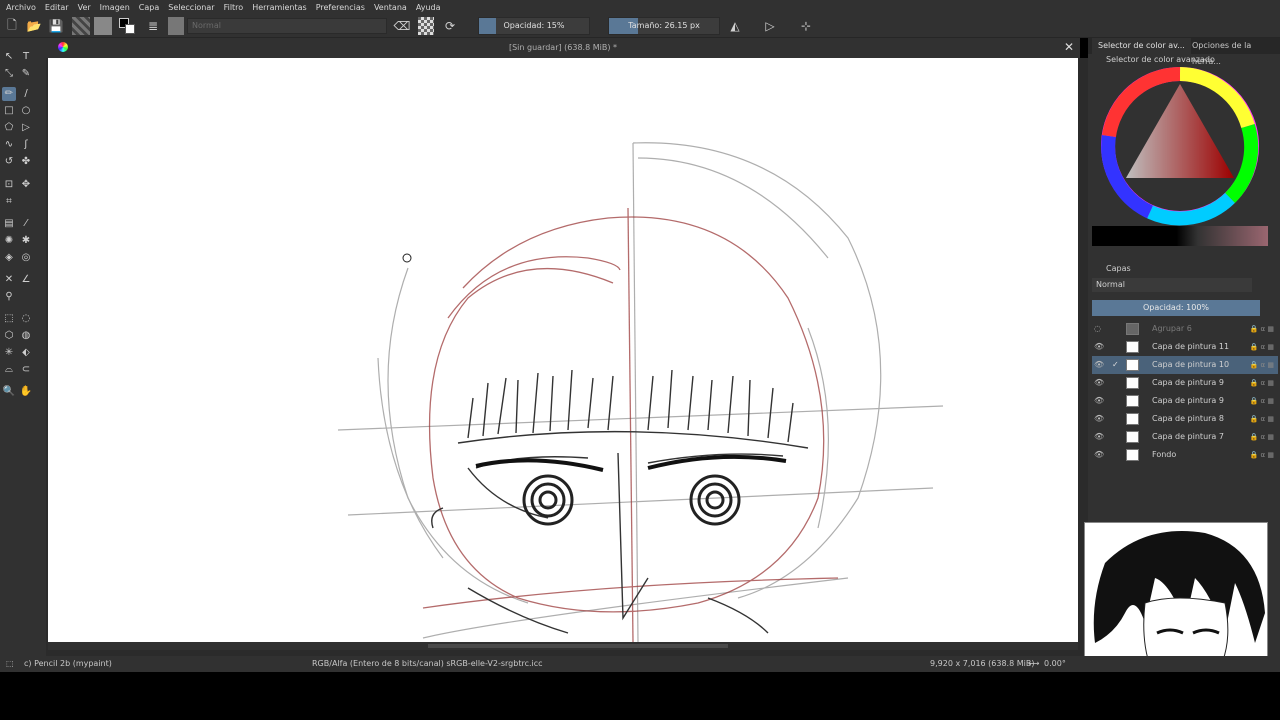 The width and height of the screenshot is (1280, 720). Describe the element at coordinates (26, 74) in the screenshot. I see `calligraphy-icon: ✎` at that location.